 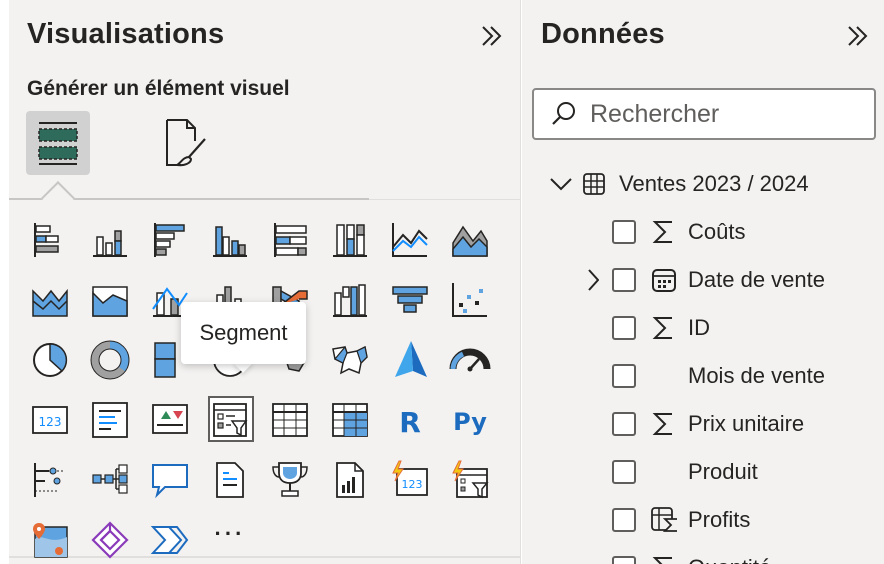 I want to click on format-visual-icon, so click(x=186, y=143).